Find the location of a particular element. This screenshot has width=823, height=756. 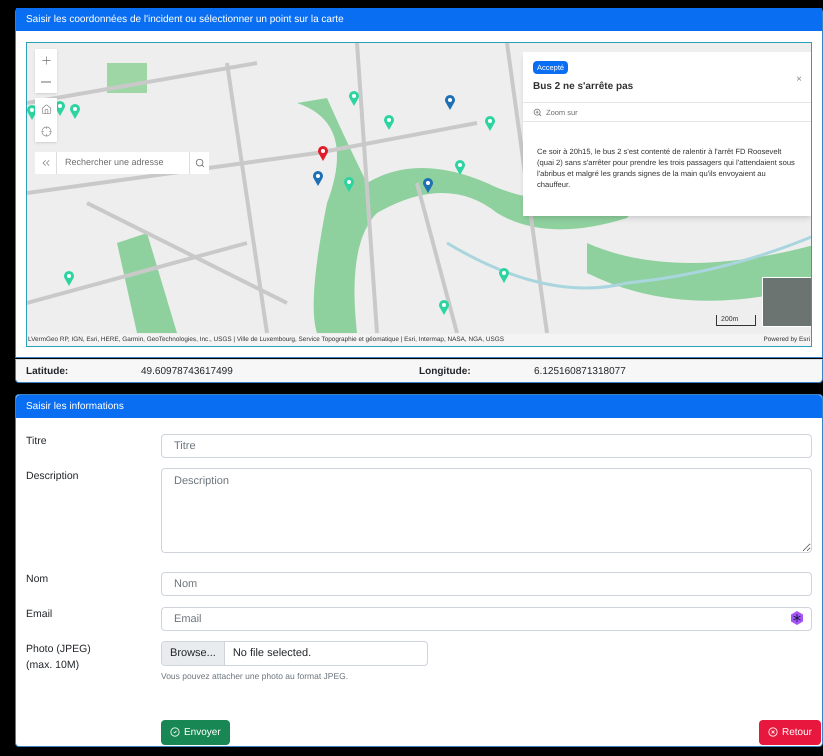

search-button is located at coordinates (199, 163).